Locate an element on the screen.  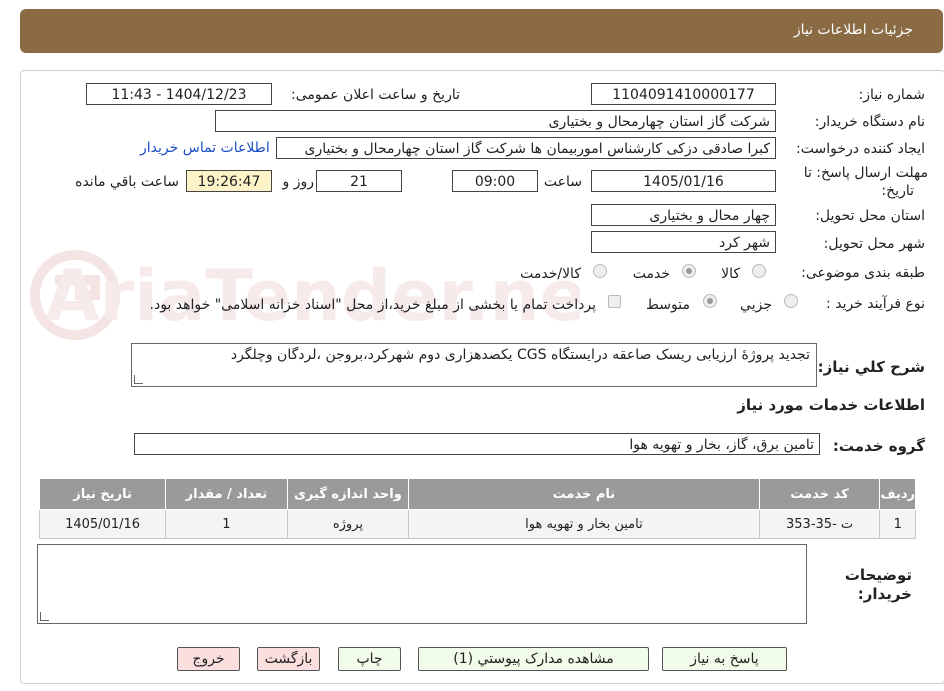
cell-row-number: 1 is located at coordinates (897, 524).